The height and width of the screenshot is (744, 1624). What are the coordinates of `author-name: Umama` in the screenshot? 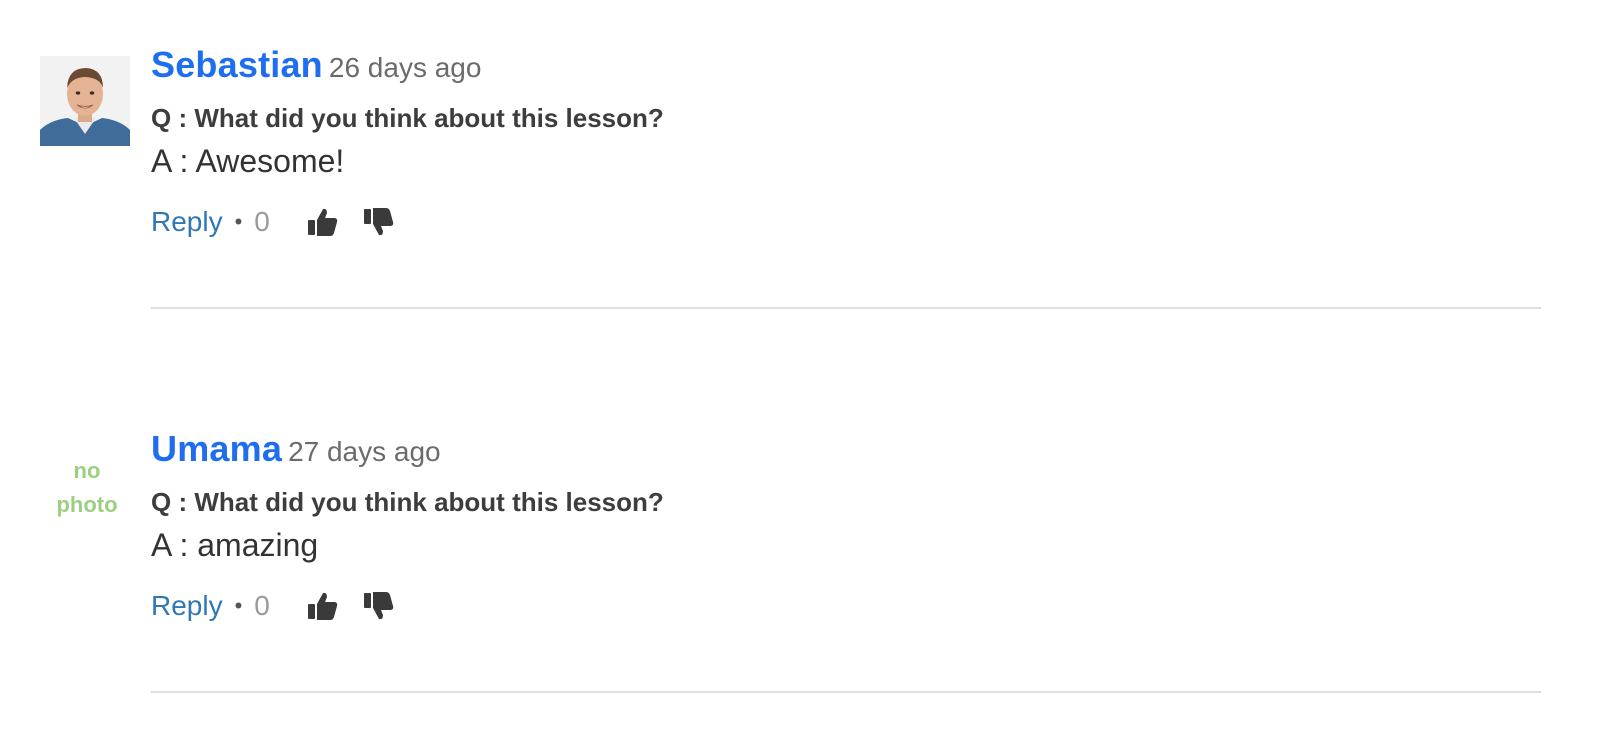 It's located at (216, 448).